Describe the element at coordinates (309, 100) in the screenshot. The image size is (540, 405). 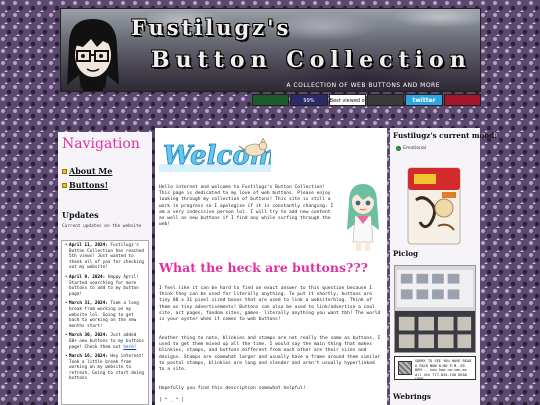
I see `strip-button-2: 99%` at that location.